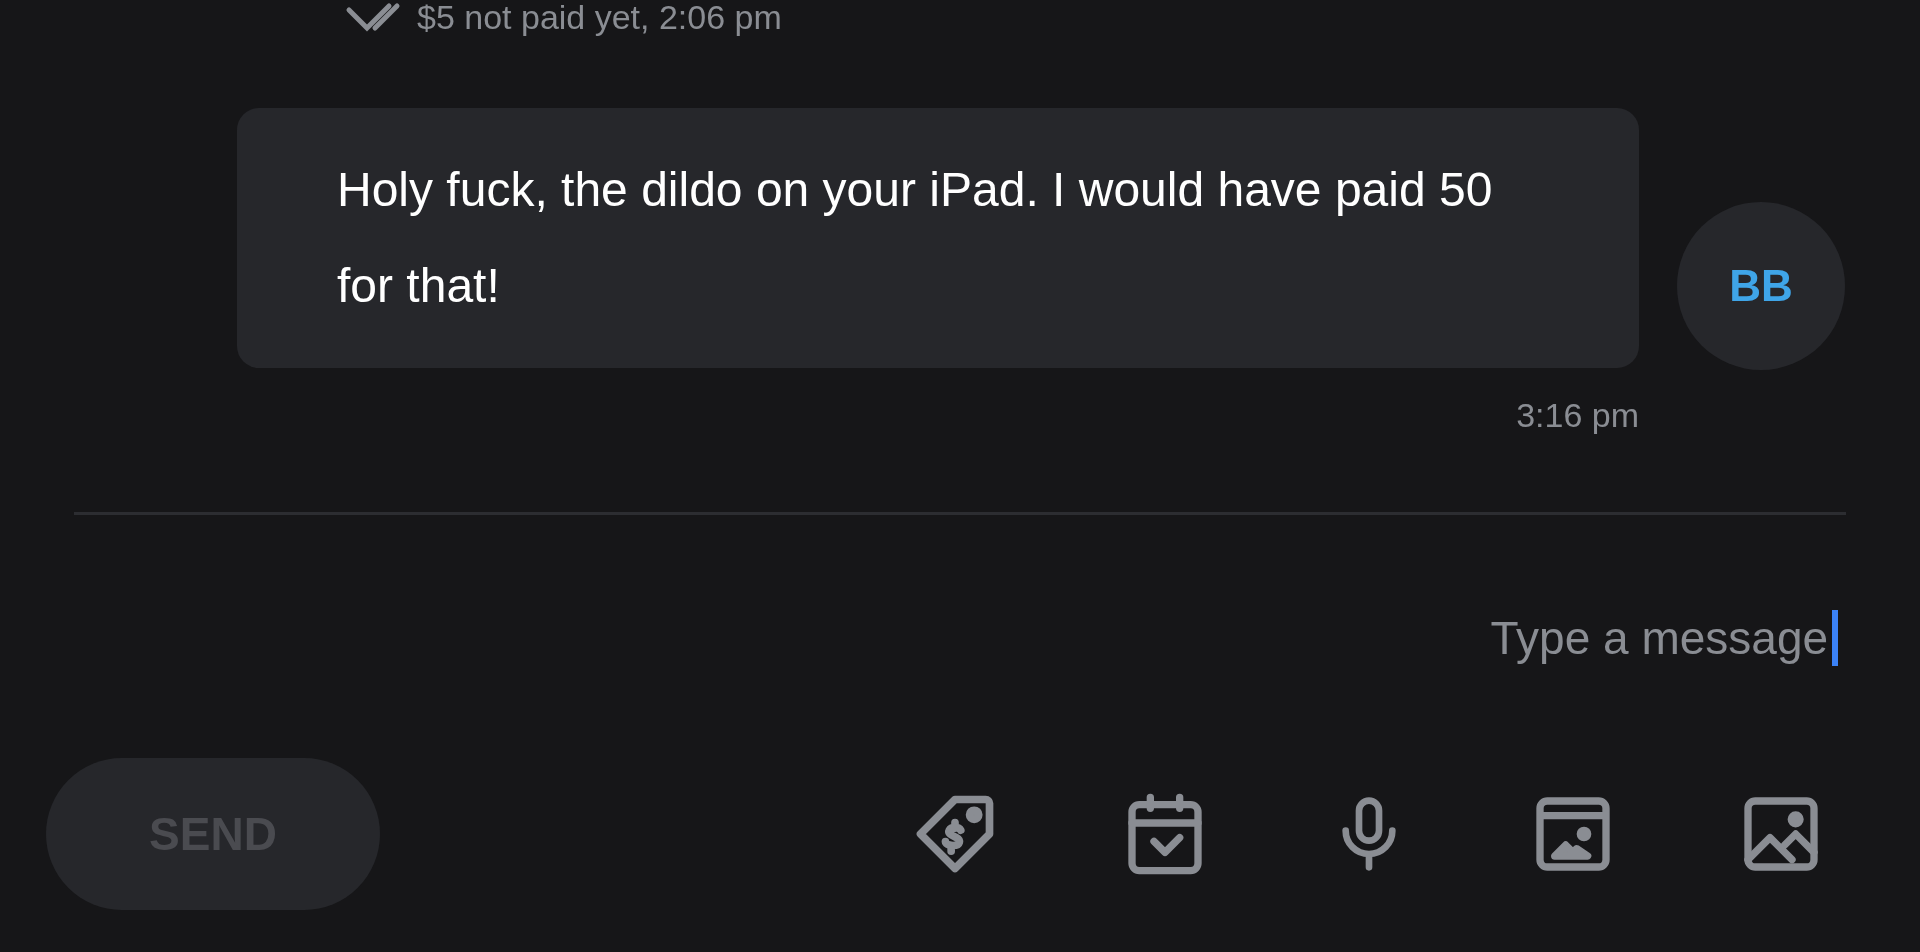 This screenshot has width=1920, height=952. Describe the element at coordinates (1761, 286) in the screenshot. I see `avatar: BB` at that location.